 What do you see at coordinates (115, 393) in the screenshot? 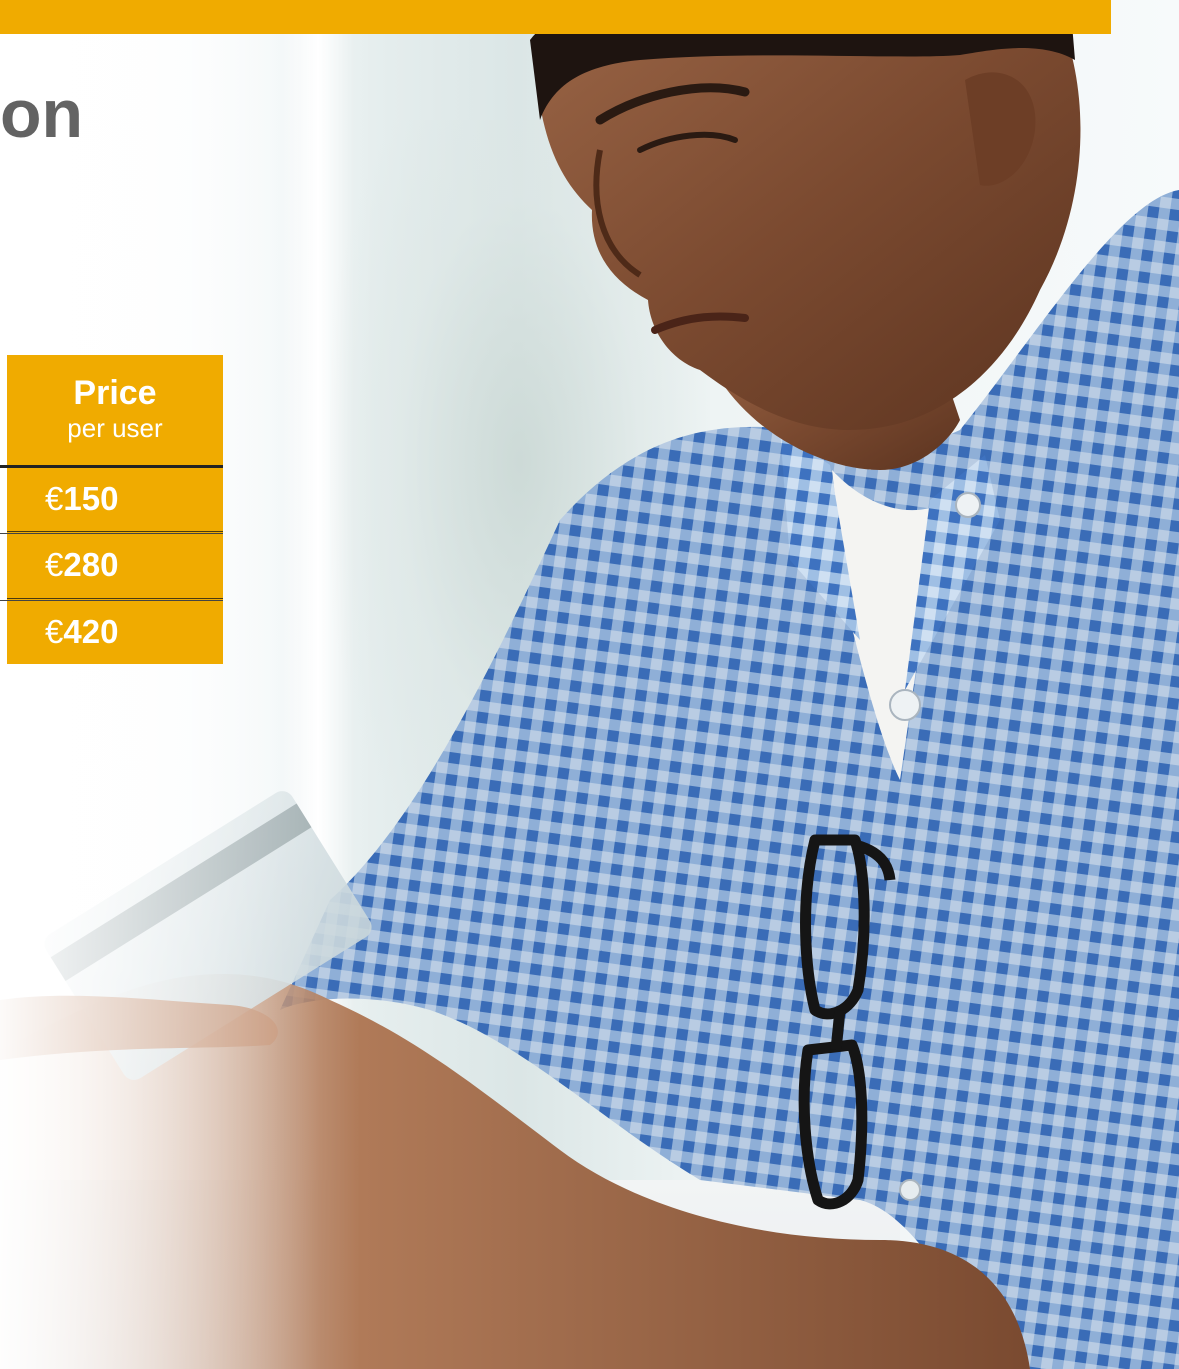
I see `price-heading: Price` at bounding box center [115, 393].